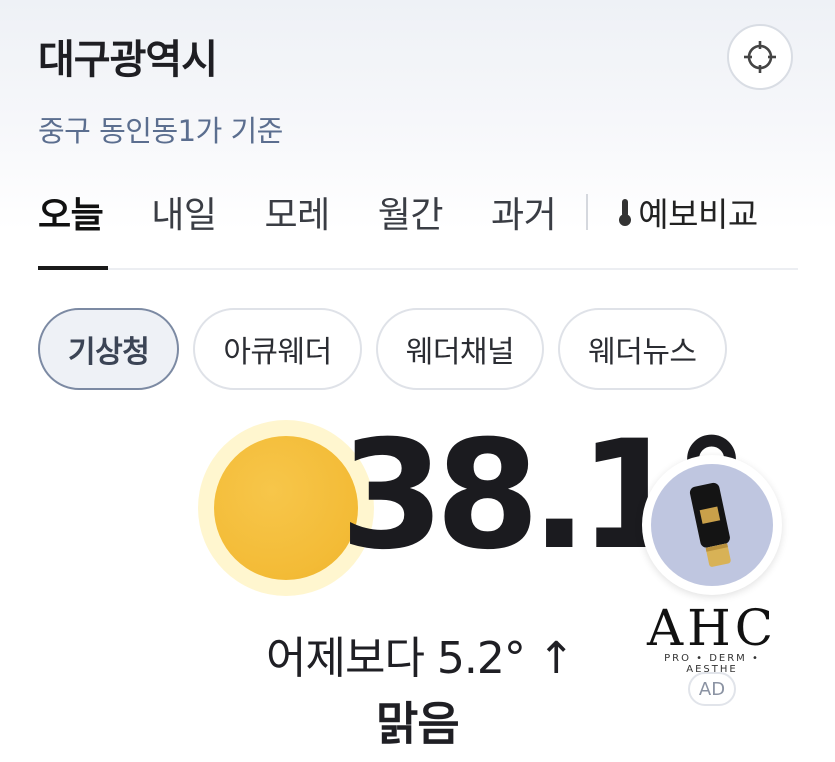 This screenshot has height=762, width=835. I want to click on tab-past: 과거, so click(524, 212).